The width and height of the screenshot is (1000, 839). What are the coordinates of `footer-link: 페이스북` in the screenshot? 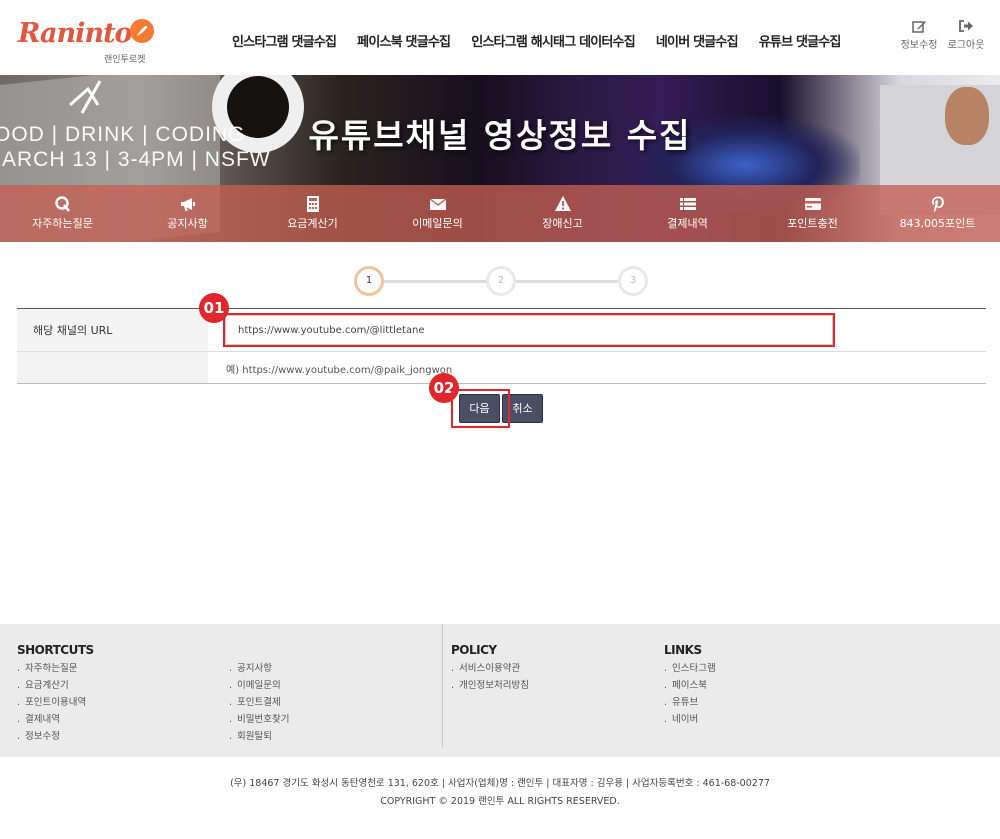 It's located at (690, 686).